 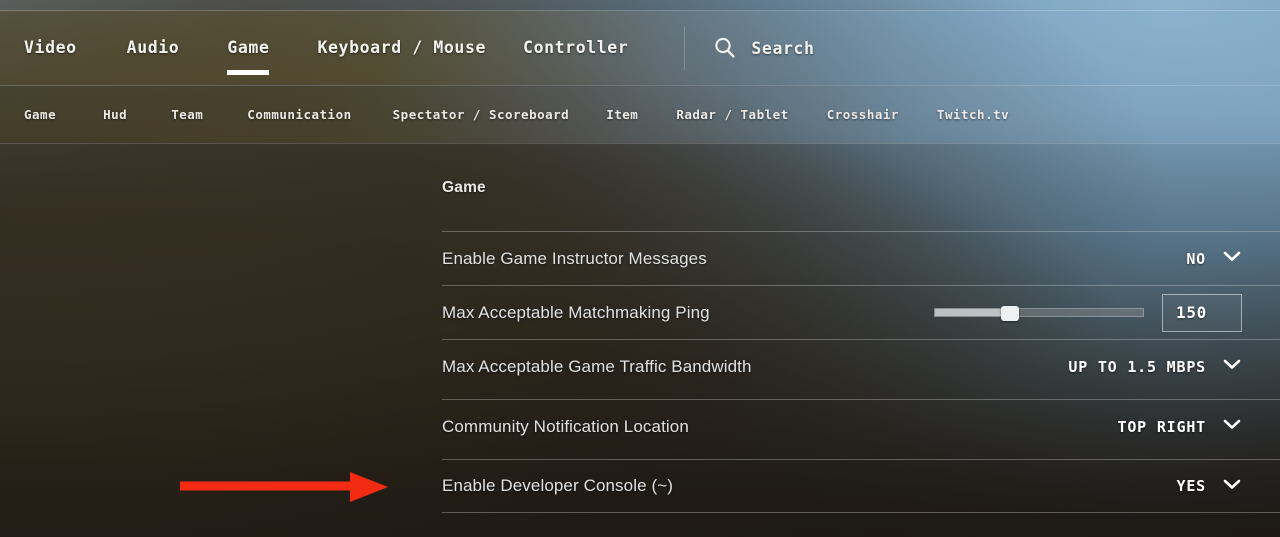 I want to click on search-icon, so click(x=725, y=48).